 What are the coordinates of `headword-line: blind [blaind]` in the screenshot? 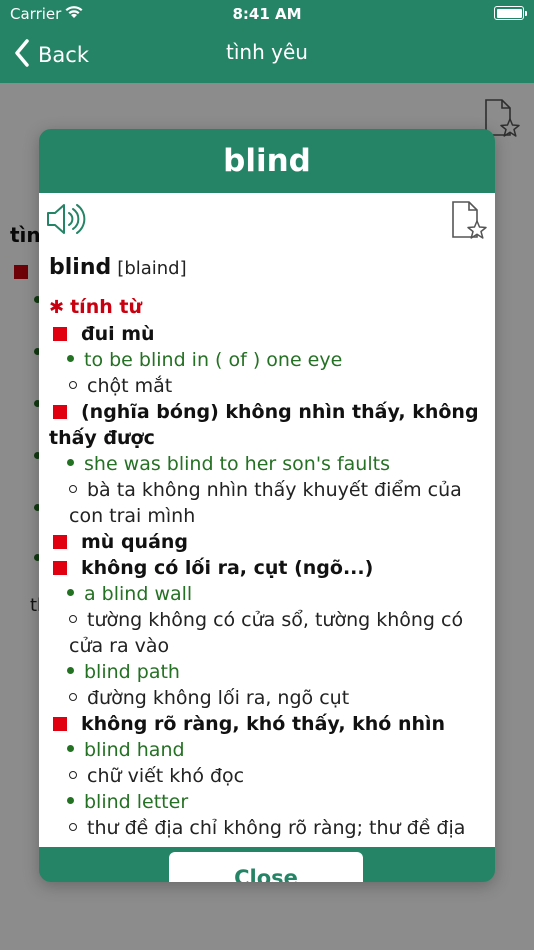 It's located at (269, 268).